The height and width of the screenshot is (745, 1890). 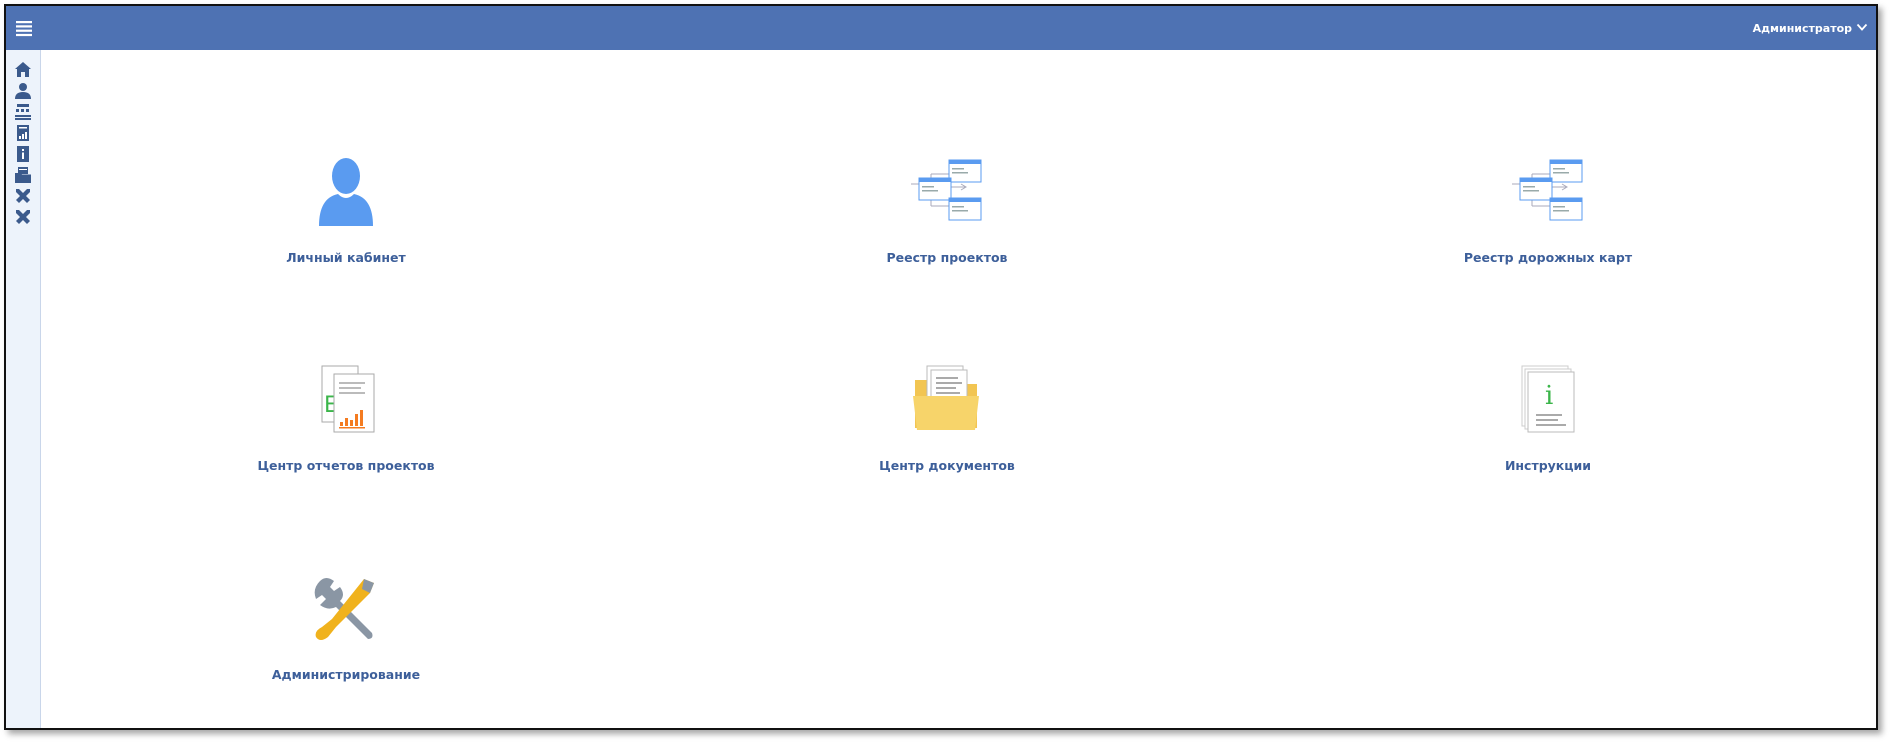 I want to click on tile-instructions: i Инструкции, so click(x=1548, y=427).